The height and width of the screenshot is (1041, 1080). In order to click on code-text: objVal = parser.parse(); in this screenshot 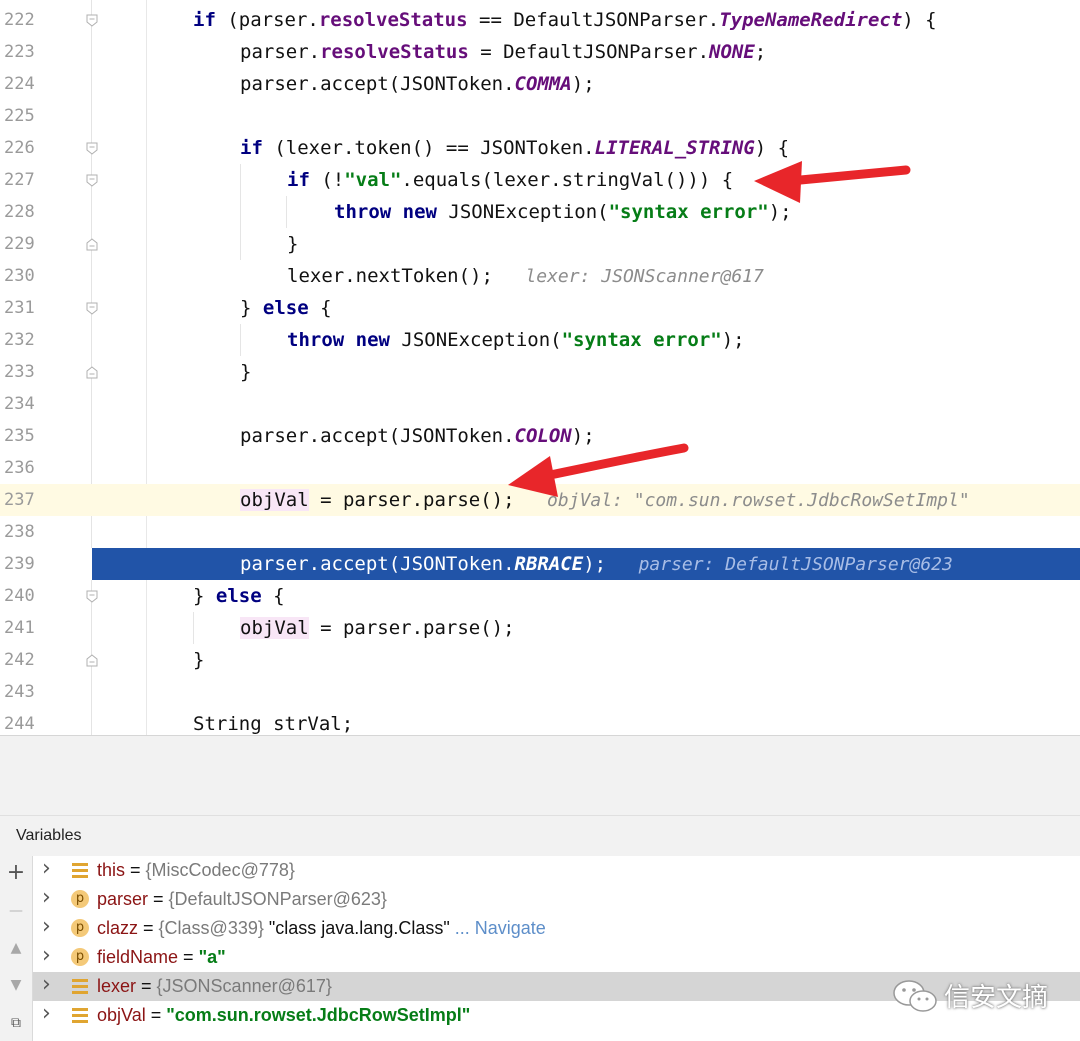, I will do `click(377, 628)`.